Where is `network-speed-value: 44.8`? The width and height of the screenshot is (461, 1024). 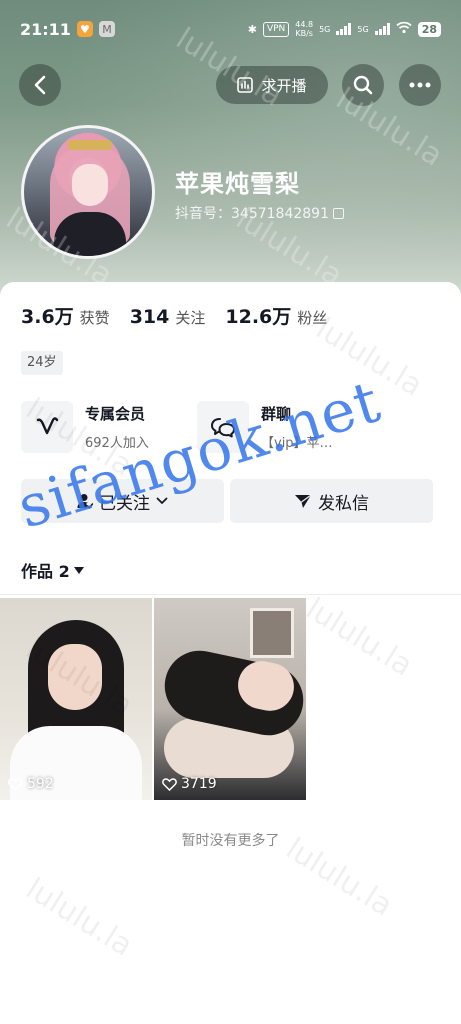
network-speed-value: 44.8 is located at coordinates (304, 24).